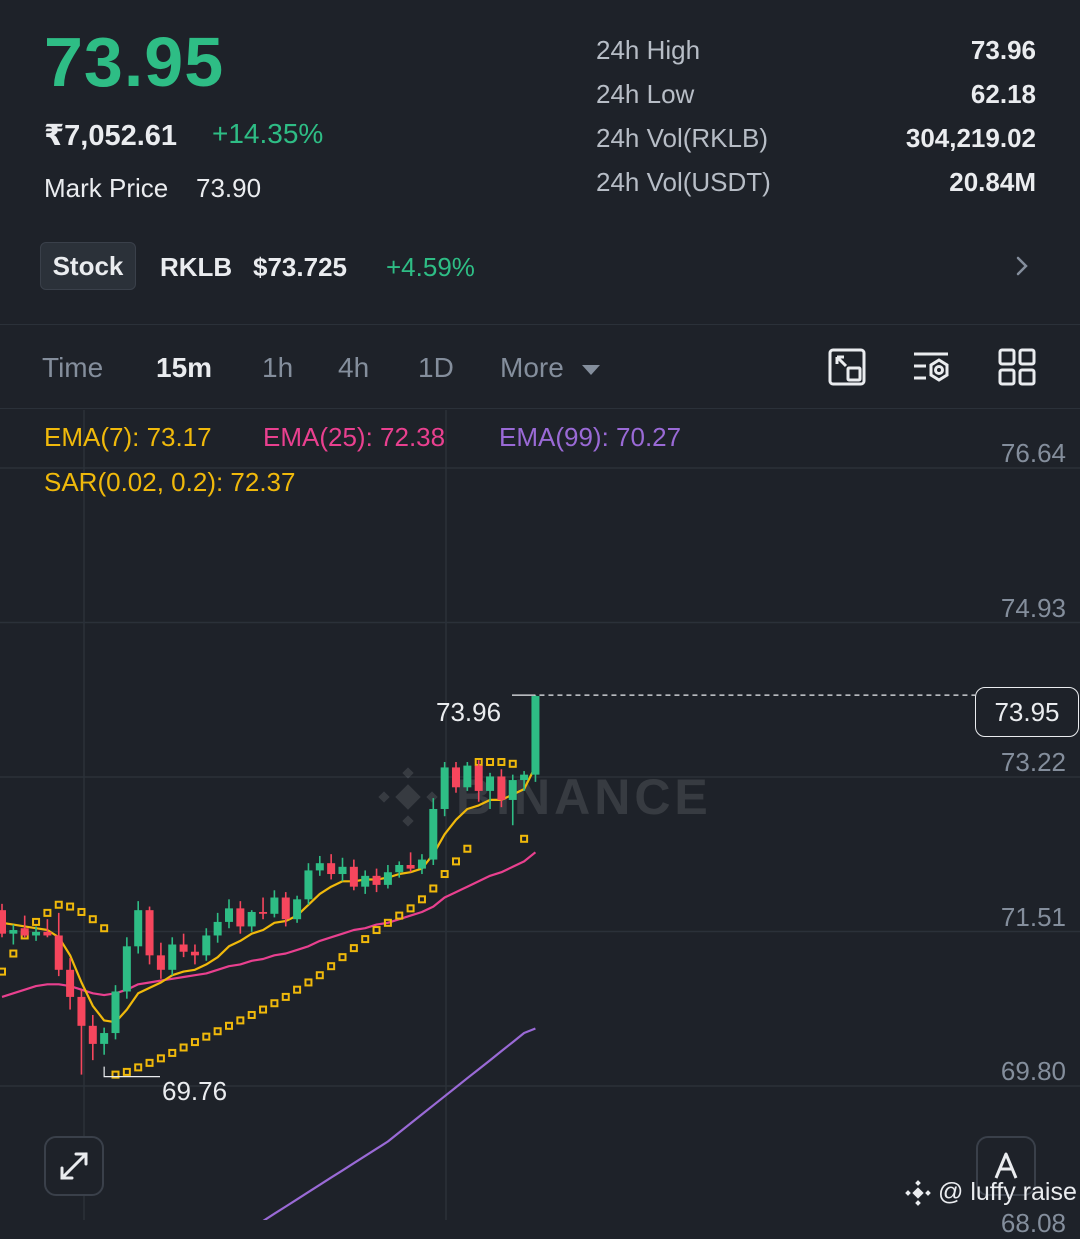  What do you see at coordinates (1003, 50) in the screenshot?
I see `stat-value-24h-high: 73.96` at bounding box center [1003, 50].